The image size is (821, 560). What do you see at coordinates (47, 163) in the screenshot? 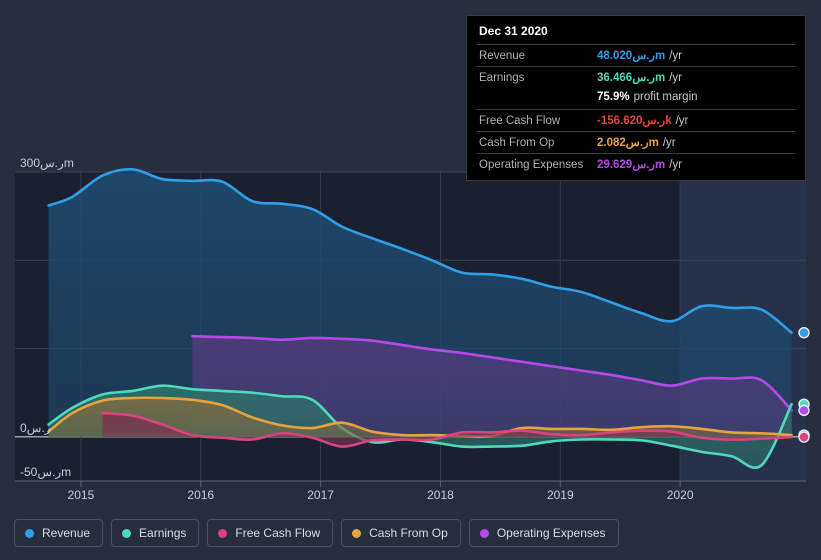
I see `y-axis-label: 300ر.سm` at bounding box center [47, 163].